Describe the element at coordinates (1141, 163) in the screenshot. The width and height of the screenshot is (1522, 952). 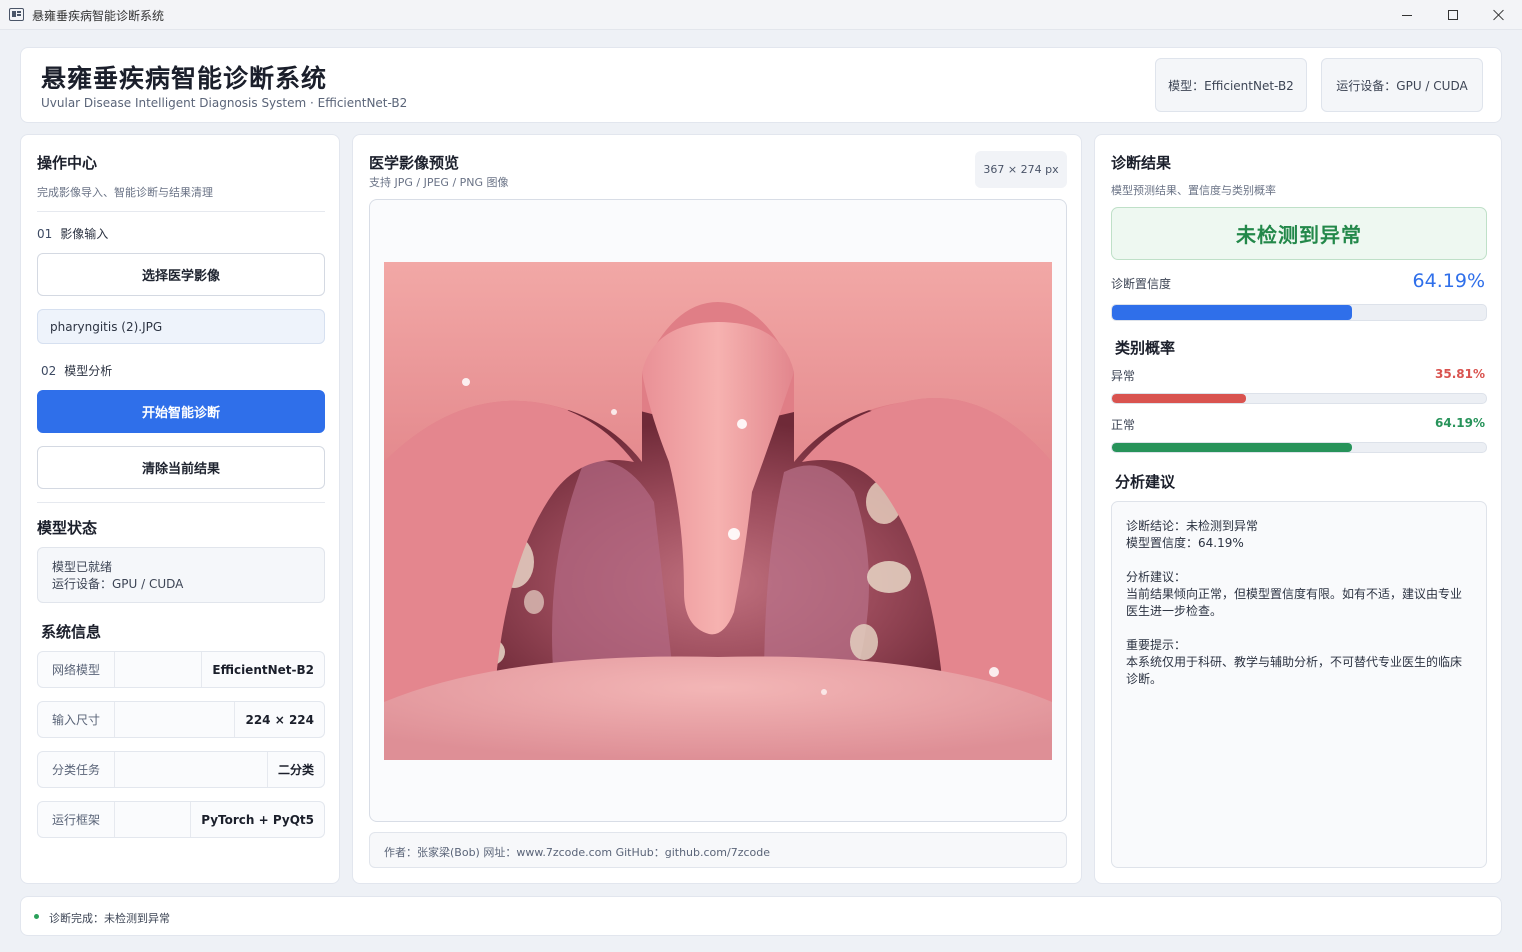
I see `result-title: 诊断结果` at that location.